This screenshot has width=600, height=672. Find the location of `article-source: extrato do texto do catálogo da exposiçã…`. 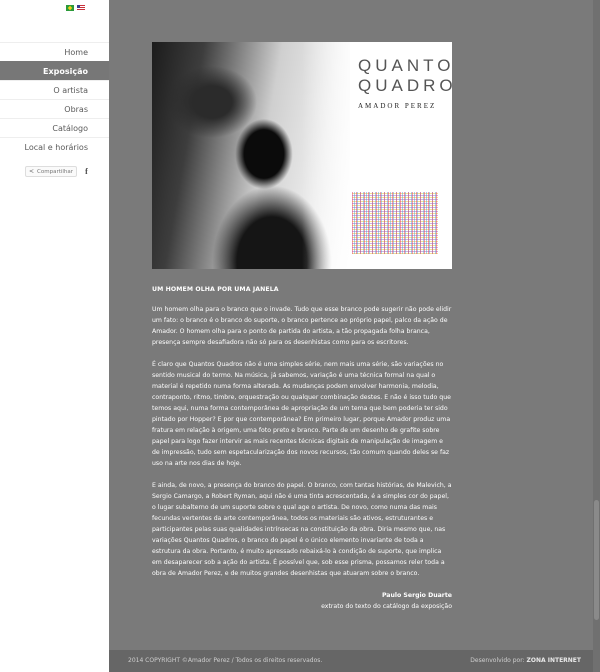

article-source: extrato do texto do catálogo da exposiçã… is located at coordinates (386, 606).